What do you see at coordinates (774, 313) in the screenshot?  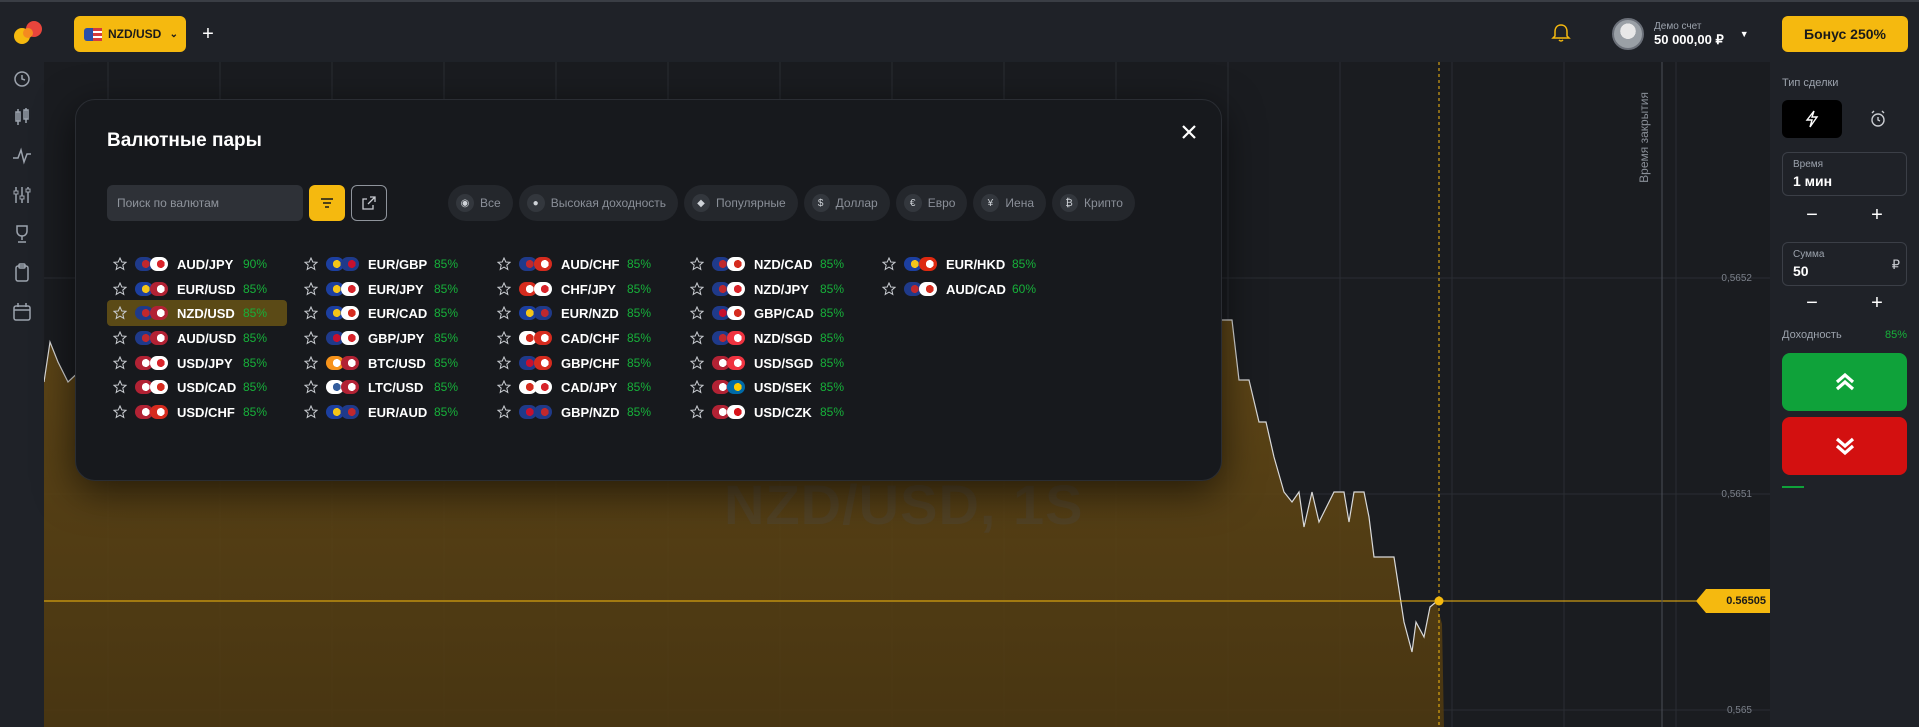 I see `pair-item: GBP/CAD 85%` at bounding box center [774, 313].